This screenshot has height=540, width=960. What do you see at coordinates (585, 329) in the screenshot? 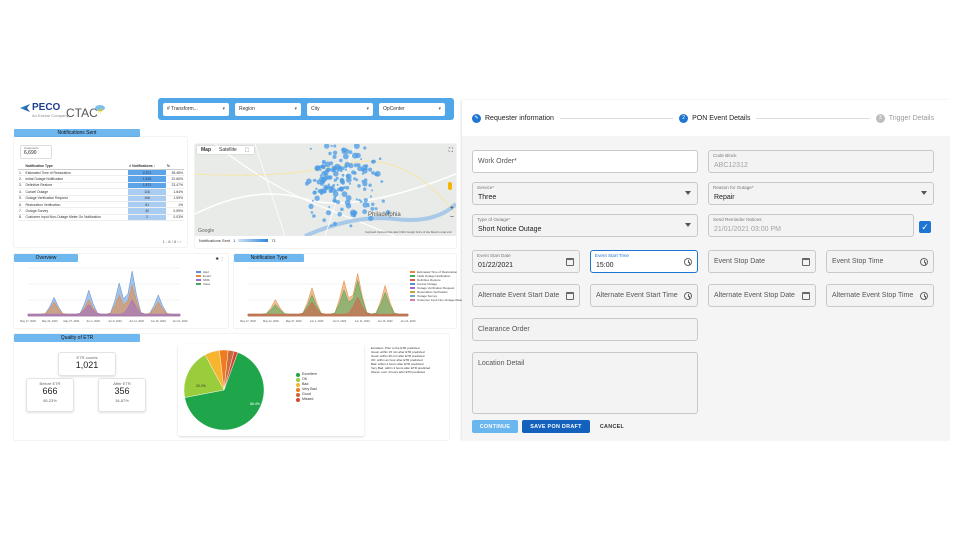
I see `clearance-order-field: Clearance Order` at bounding box center [585, 329].